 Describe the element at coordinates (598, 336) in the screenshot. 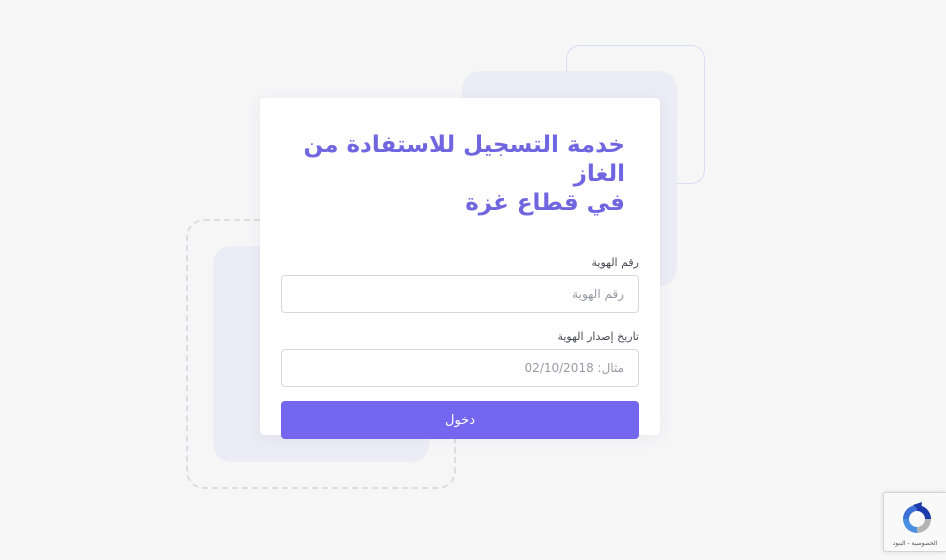

I see `id-issue-date-label: تاريخ إصدار الهوية` at that location.